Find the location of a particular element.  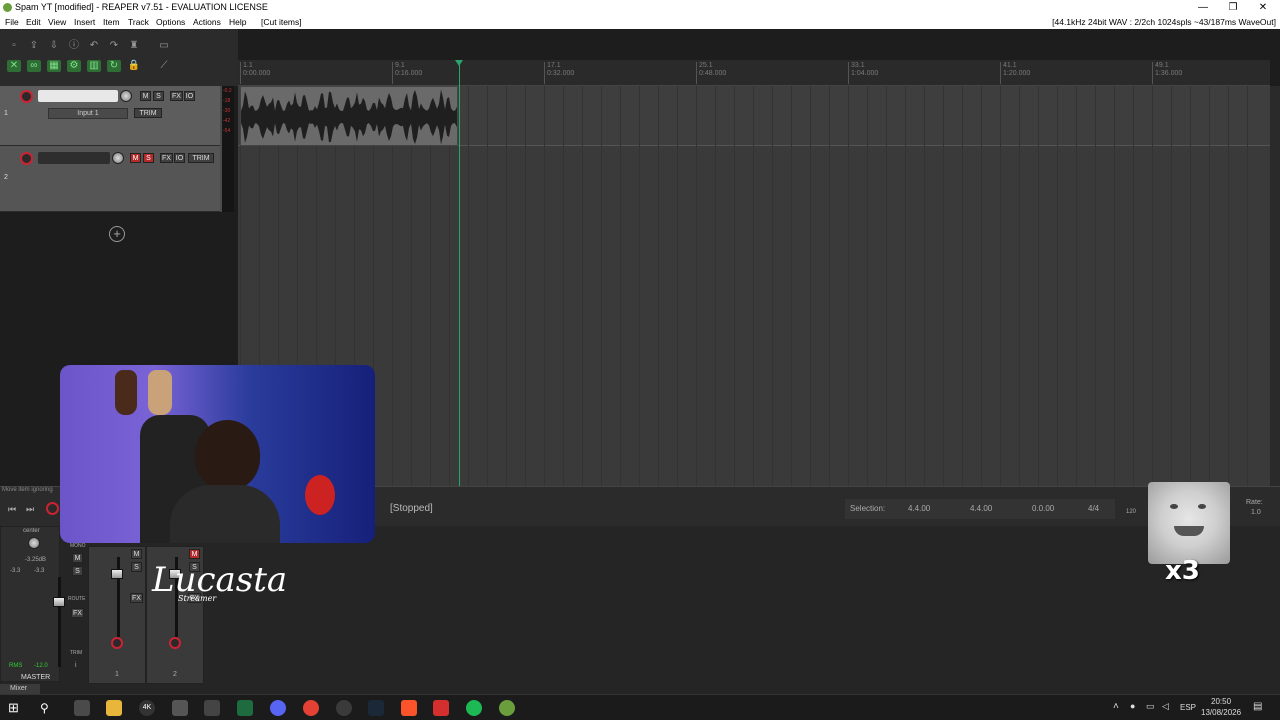

menu-insert: Insert is located at coordinates (84, 22).